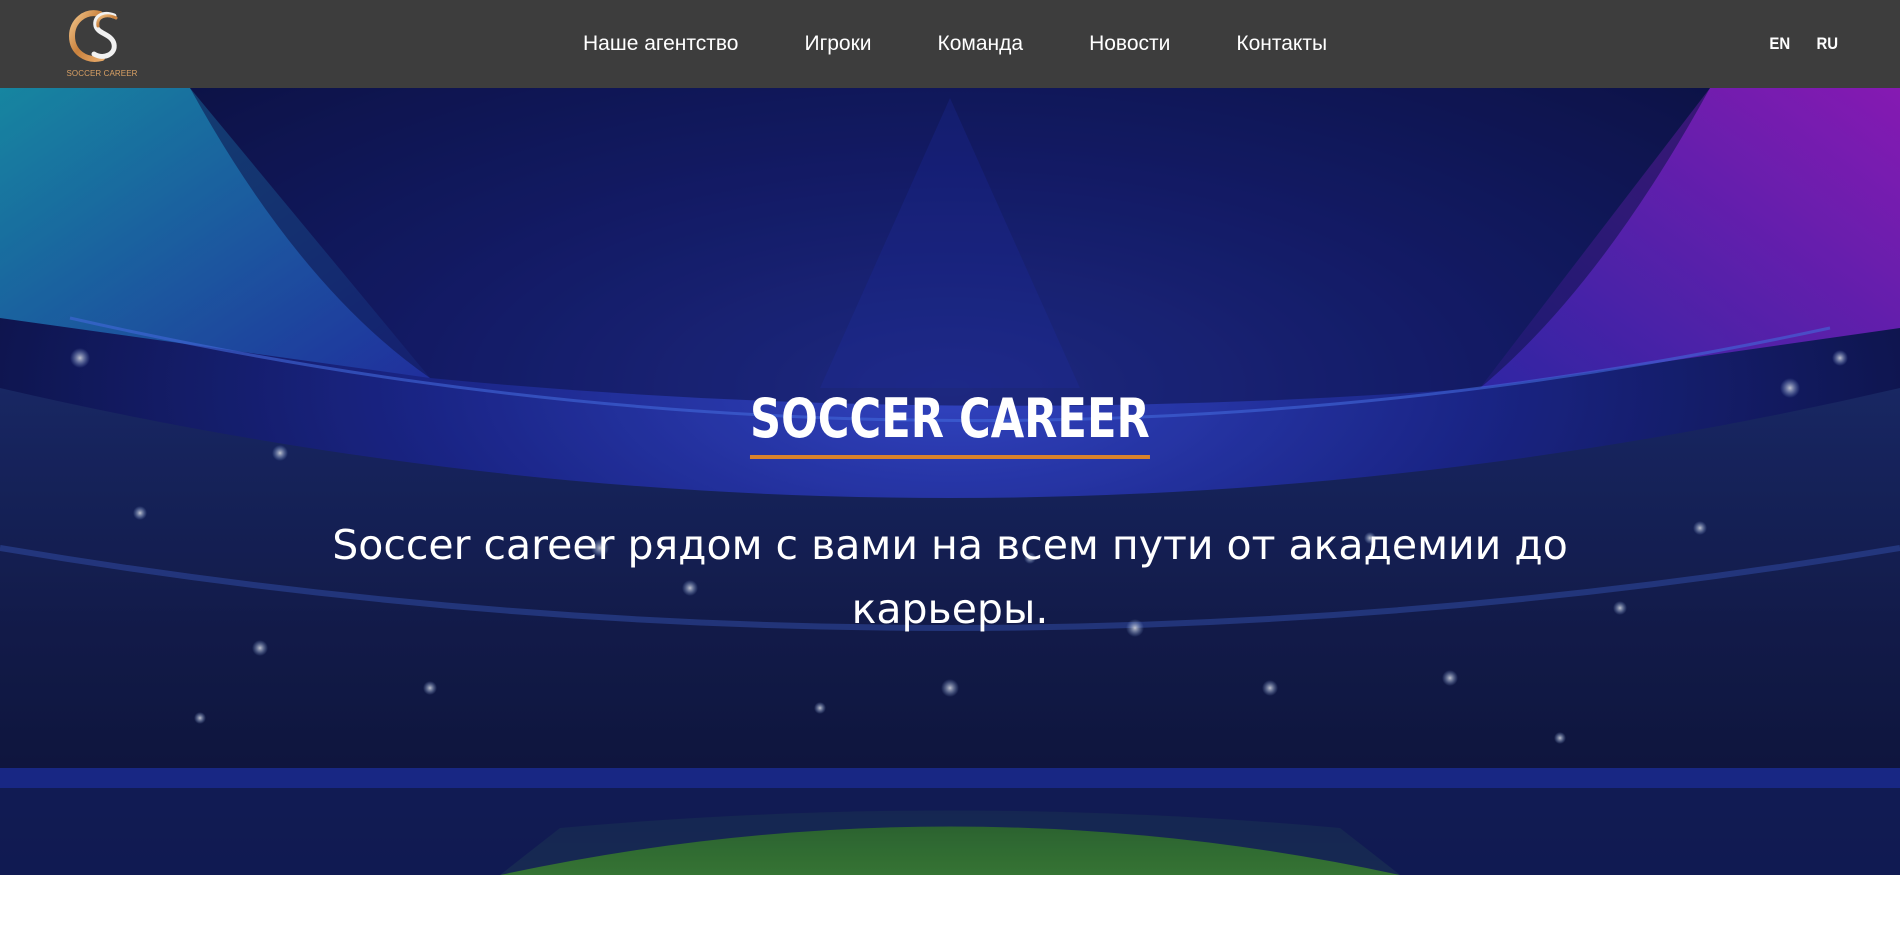 This screenshot has width=1900, height=936. Describe the element at coordinates (1129, 44) in the screenshot. I see `nav-item-news: Новости` at that location.